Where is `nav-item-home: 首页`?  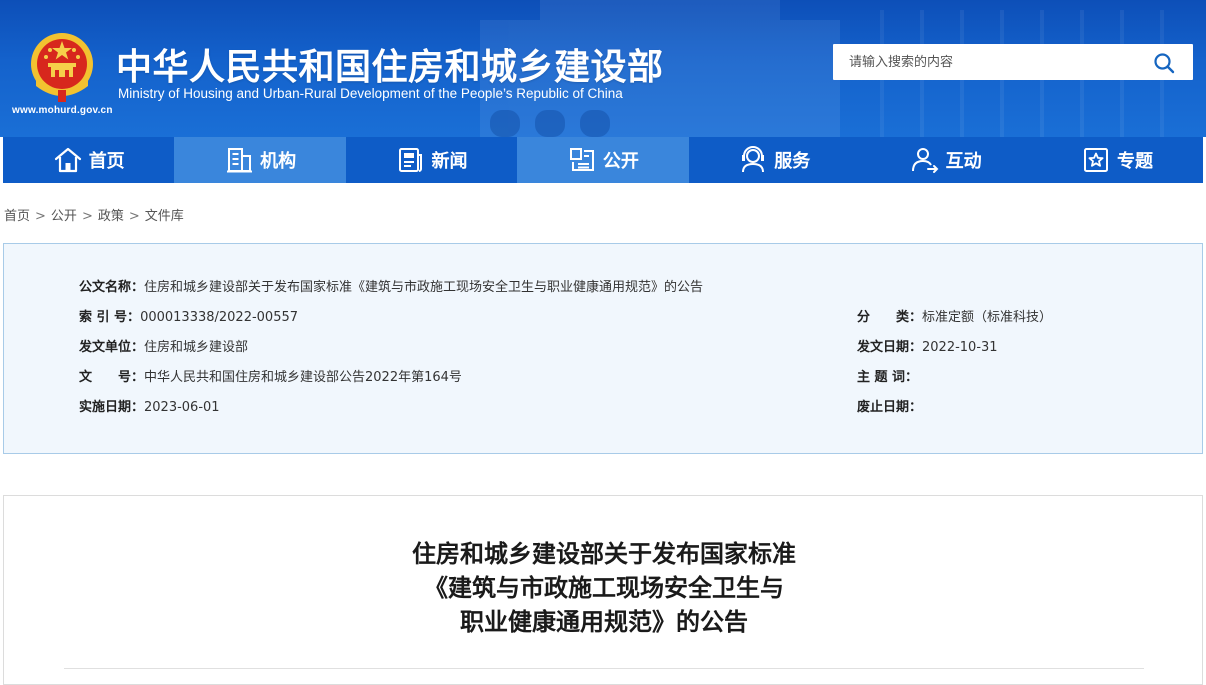 nav-item-home: 首页 is located at coordinates (88, 160).